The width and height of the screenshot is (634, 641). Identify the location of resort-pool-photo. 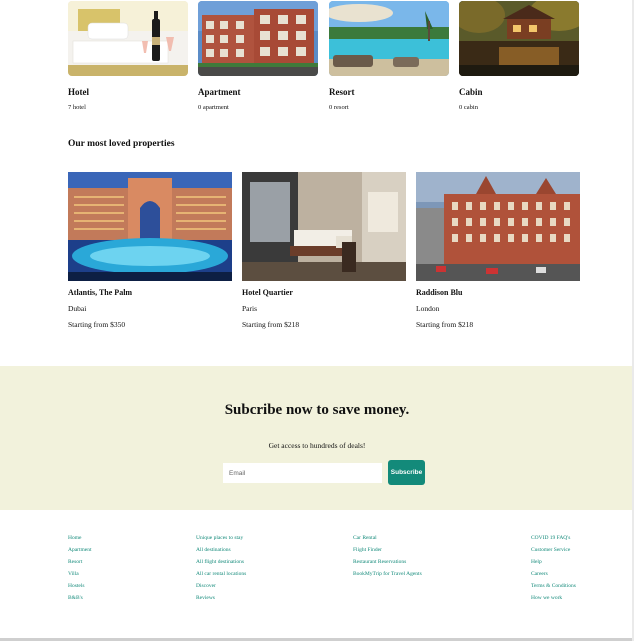
(389, 38).